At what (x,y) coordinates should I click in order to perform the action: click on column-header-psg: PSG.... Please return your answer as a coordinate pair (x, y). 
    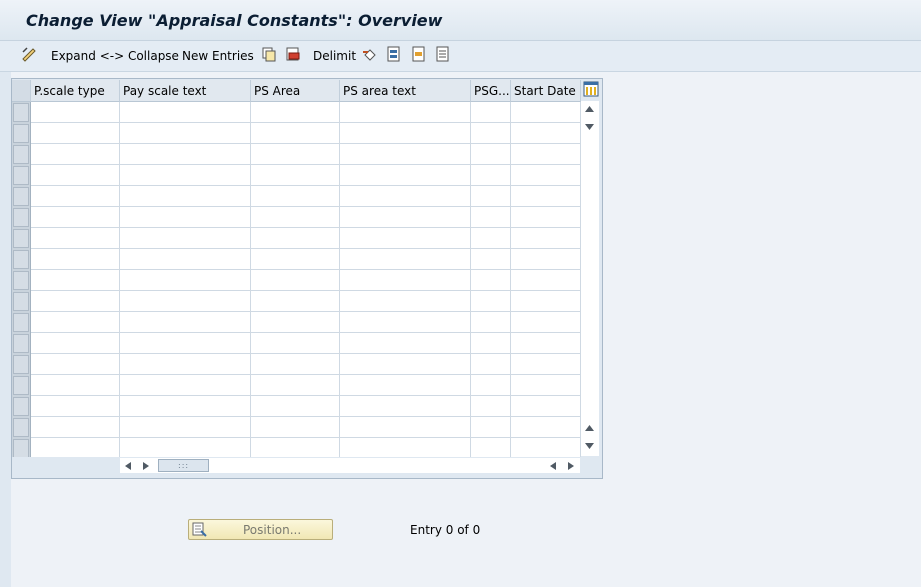
    Looking at the image, I should click on (491, 91).